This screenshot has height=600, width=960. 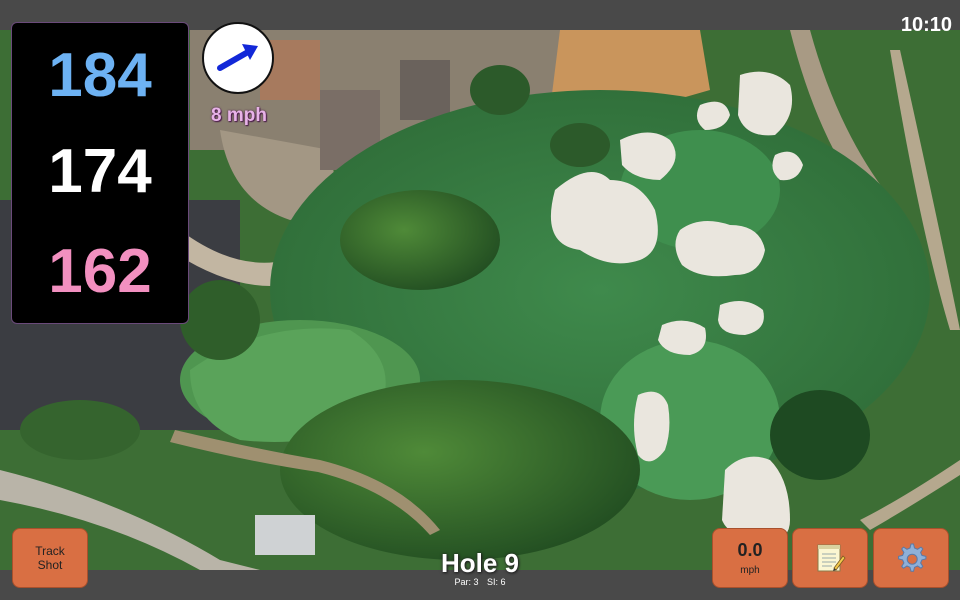 I want to click on wind-speed: 8 mph, so click(x=239, y=115).